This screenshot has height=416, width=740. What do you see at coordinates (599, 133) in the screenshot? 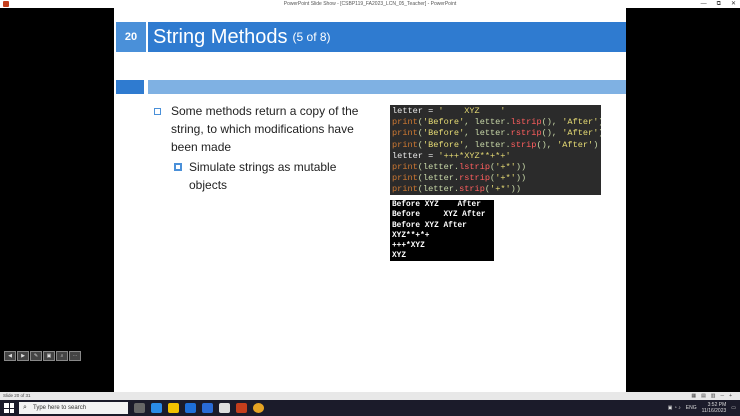
I see `code-token: )` at bounding box center [599, 133].